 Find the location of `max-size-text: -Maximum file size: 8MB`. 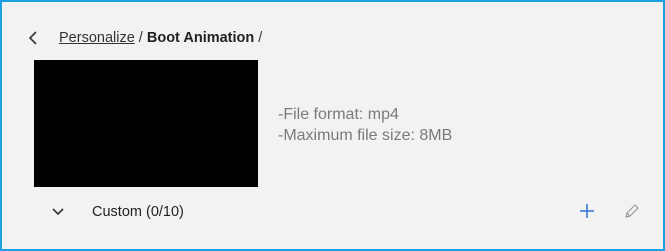

max-size-text: -Maximum file size: 8MB is located at coordinates (365, 135).